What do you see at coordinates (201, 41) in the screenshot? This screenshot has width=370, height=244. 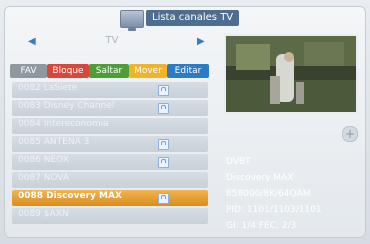 I see `next-list-icon: ▶` at bounding box center [201, 41].